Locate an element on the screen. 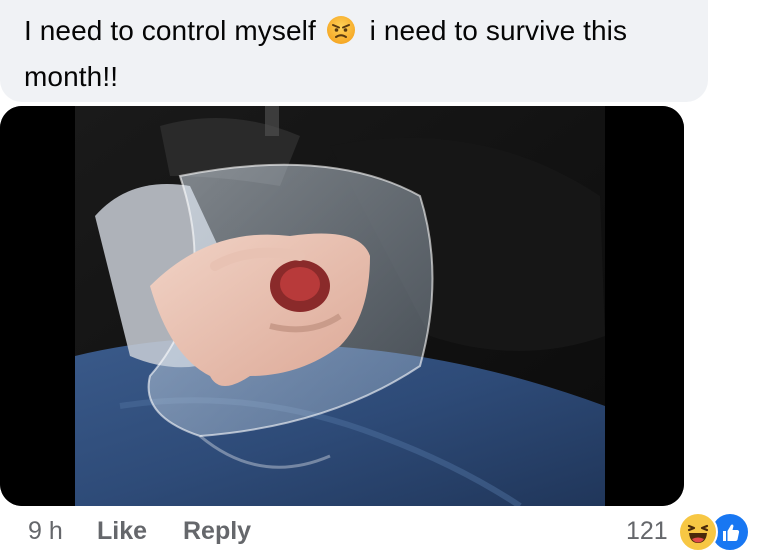 Image resolution: width=783 pixels, height=557 pixels. comment-timestamp: 9 h is located at coordinates (45, 531).